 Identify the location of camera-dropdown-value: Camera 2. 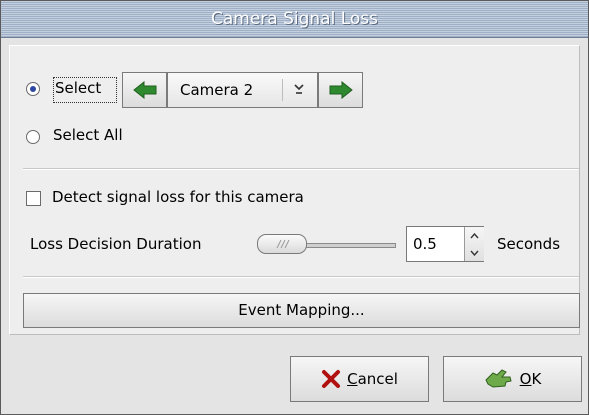
(217, 90).